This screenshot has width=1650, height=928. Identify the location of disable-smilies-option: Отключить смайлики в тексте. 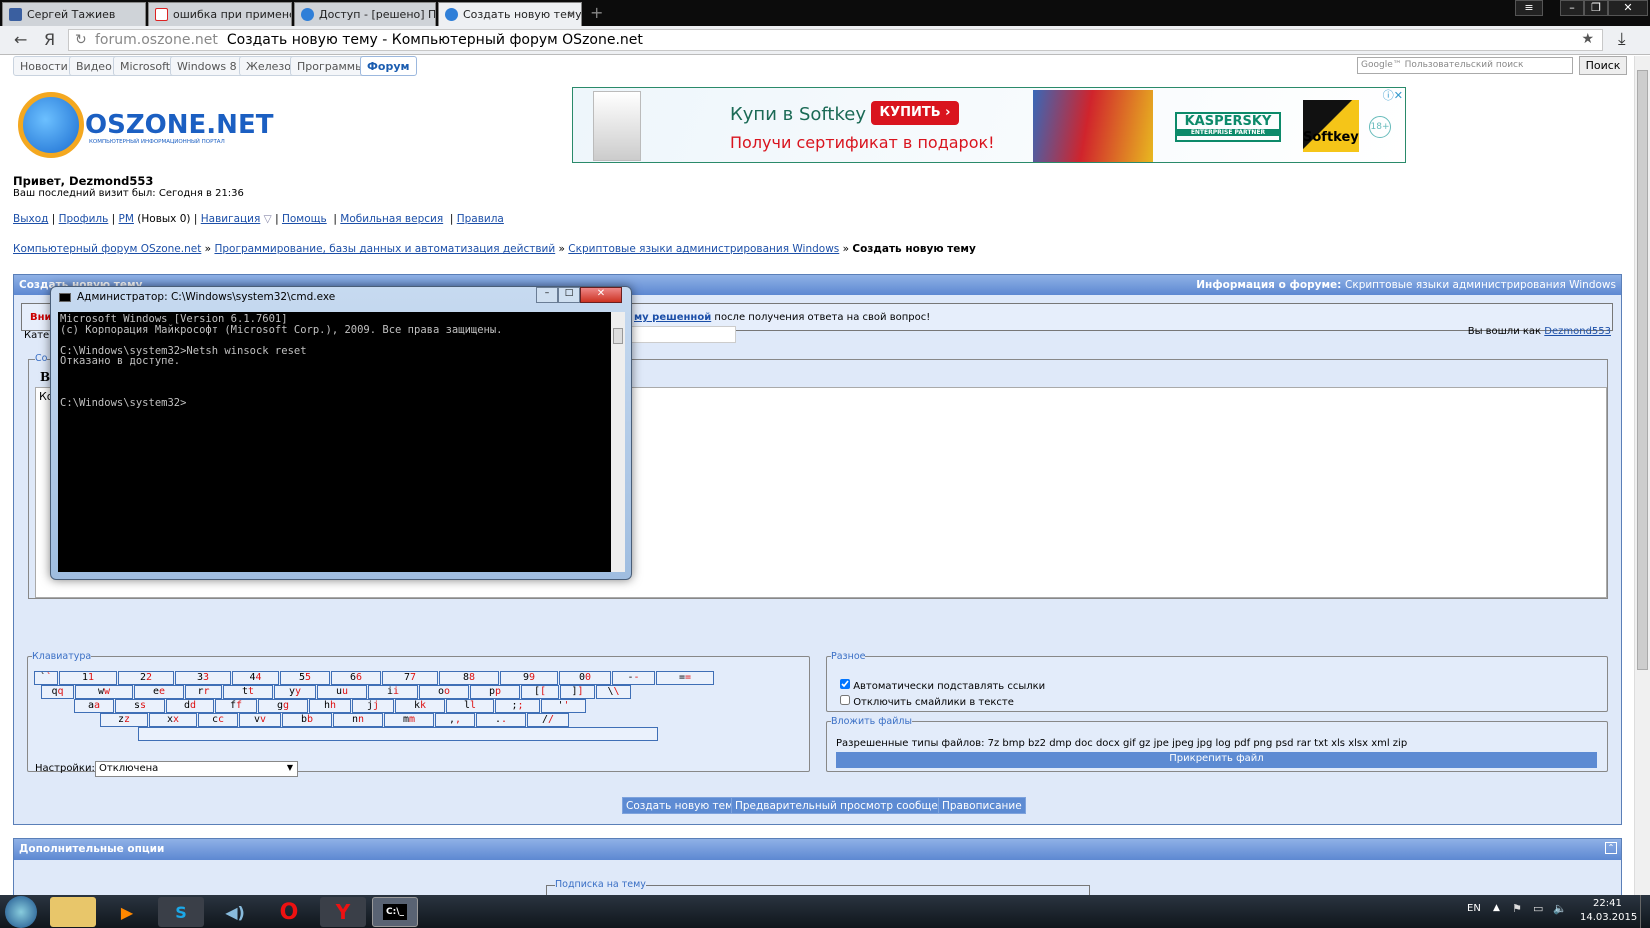
(927, 701).